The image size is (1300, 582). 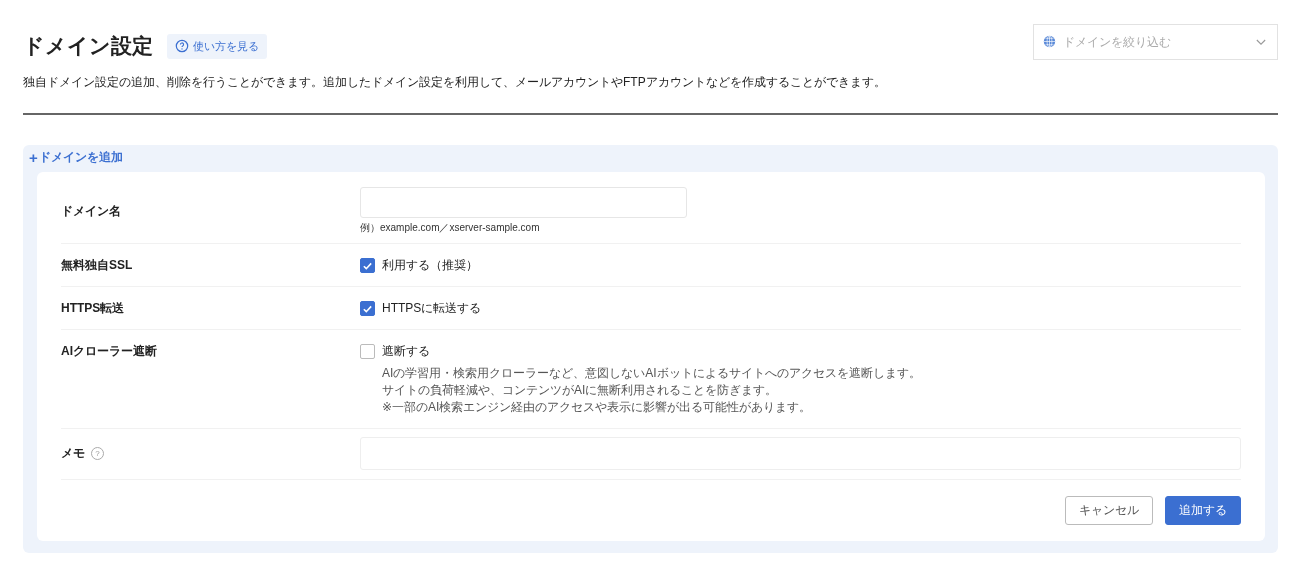 I want to click on cancel-button: キャンセル, so click(x=1109, y=510).